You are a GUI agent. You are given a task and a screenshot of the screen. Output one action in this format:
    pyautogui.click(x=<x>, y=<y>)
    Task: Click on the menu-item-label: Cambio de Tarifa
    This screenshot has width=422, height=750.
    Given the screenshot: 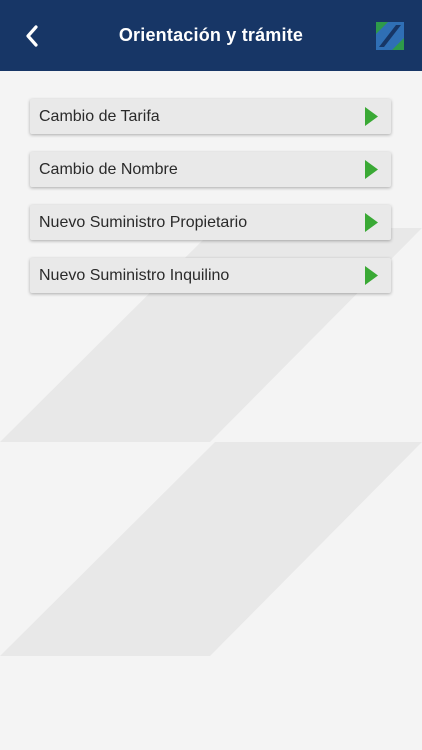 What is the action you would take?
    pyautogui.click(x=99, y=116)
    